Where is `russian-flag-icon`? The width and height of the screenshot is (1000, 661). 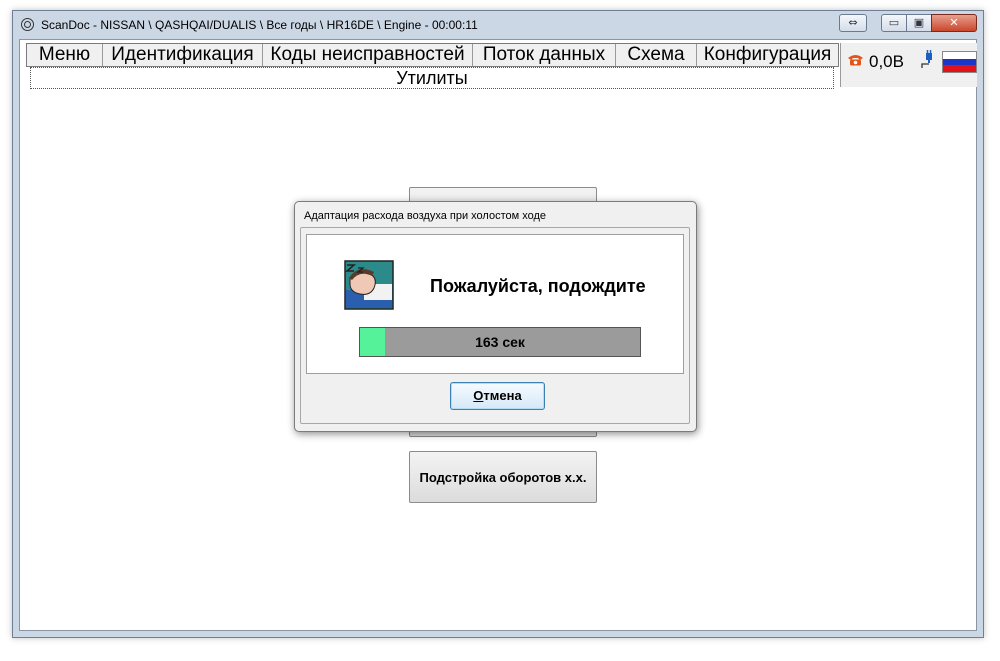 russian-flag-icon is located at coordinates (959, 62).